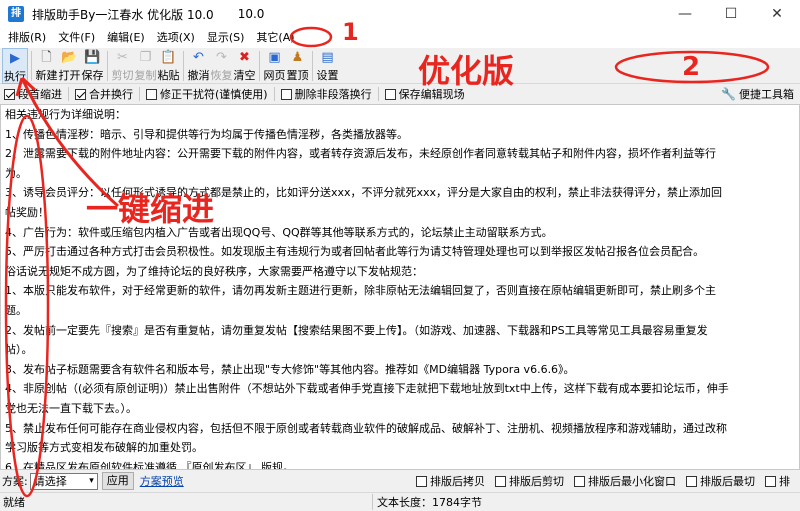  I want to click on editor-line: 1、传播色情淫秽：暗示、引导和提供等行为均属于传播色情淫秽，各类播放器等。, so click(206, 134).